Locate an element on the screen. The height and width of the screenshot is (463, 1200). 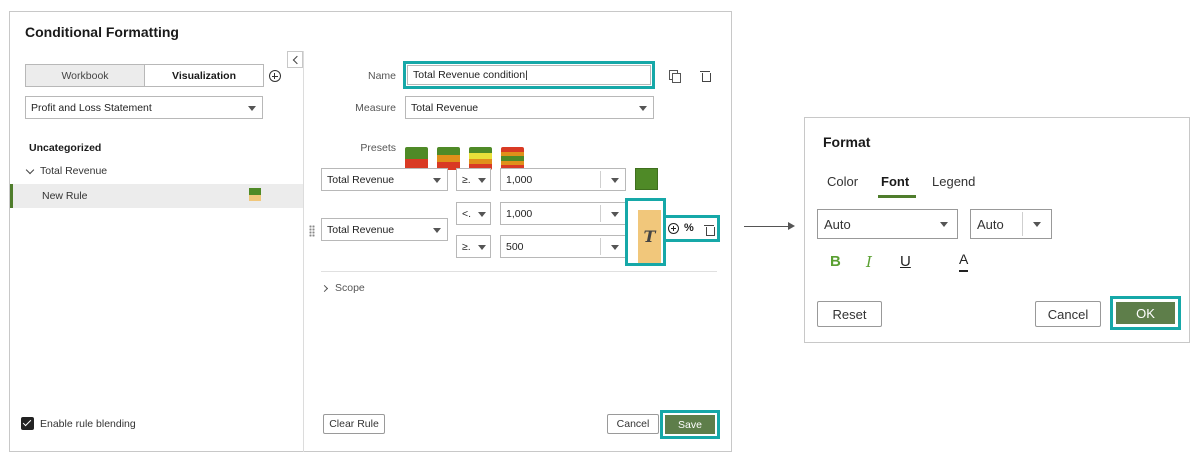
rule2-value1: 1,000 is located at coordinates (519, 213).